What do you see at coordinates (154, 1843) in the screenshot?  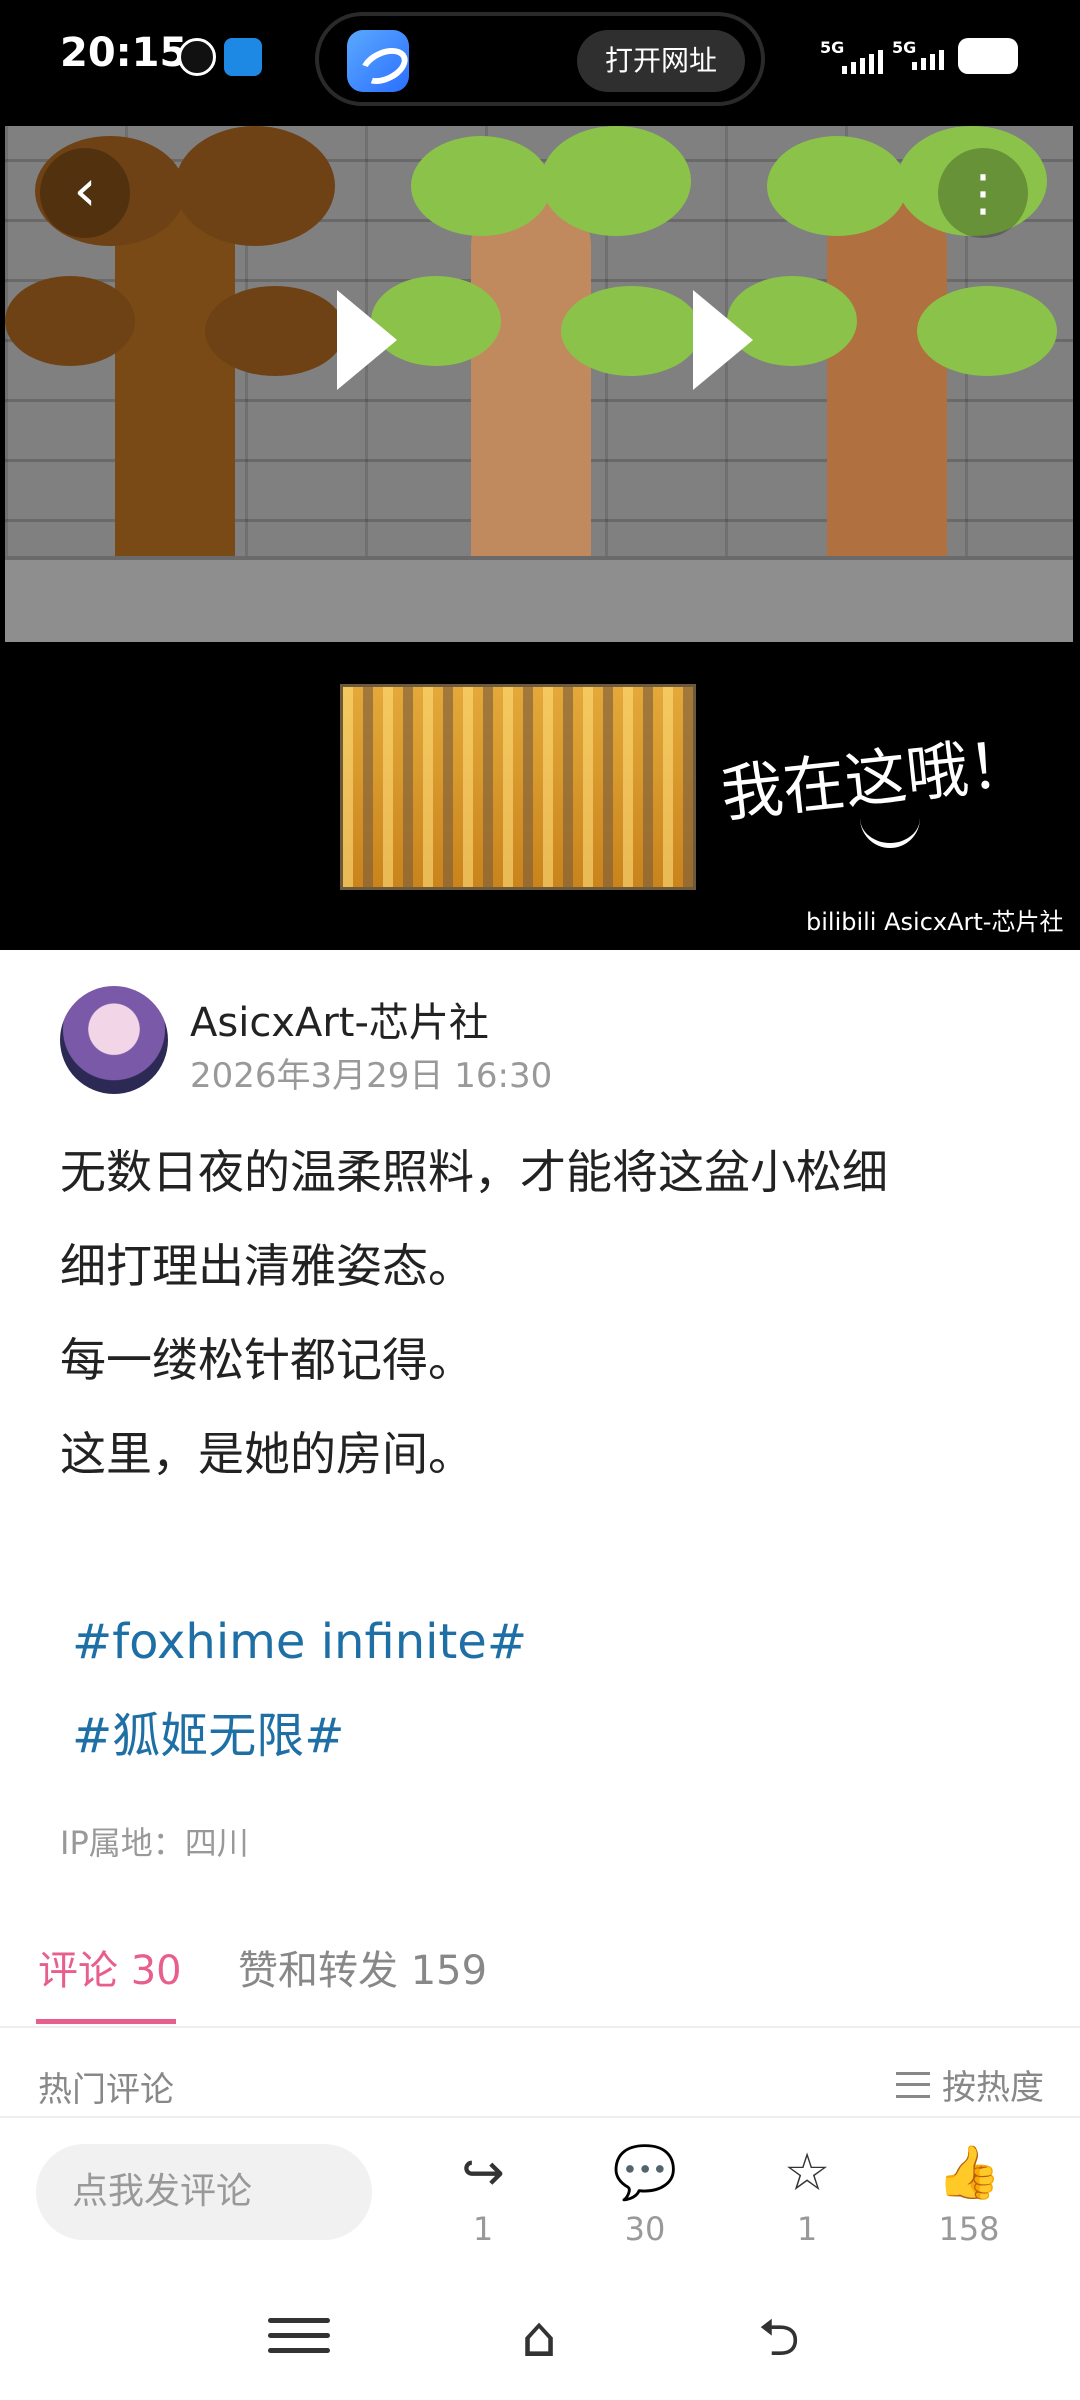 I see `ip-location: IP属地：四川` at bounding box center [154, 1843].